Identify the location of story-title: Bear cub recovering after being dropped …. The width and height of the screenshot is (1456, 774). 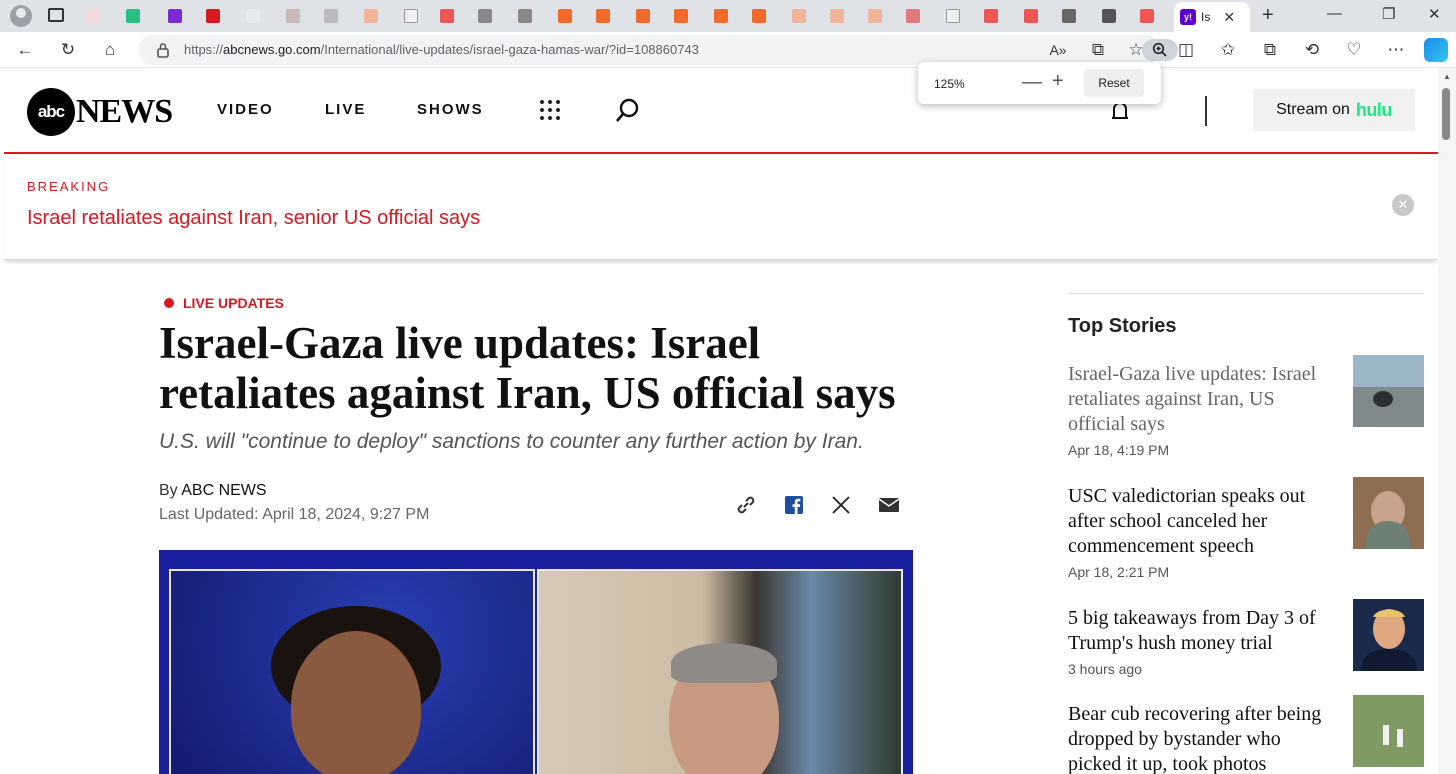
(1202, 738).